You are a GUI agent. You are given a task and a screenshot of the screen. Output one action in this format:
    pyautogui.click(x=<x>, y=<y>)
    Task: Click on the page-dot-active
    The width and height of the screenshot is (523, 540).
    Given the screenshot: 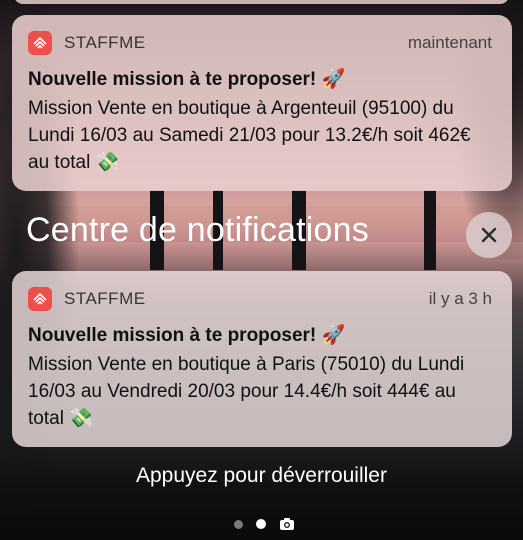 What is the action you would take?
    pyautogui.click(x=261, y=524)
    